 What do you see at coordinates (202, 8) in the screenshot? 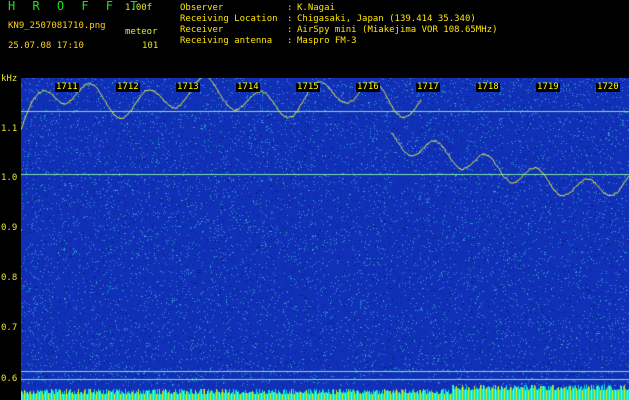
I see `info-label-observer: Observer` at bounding box center [202, 8].